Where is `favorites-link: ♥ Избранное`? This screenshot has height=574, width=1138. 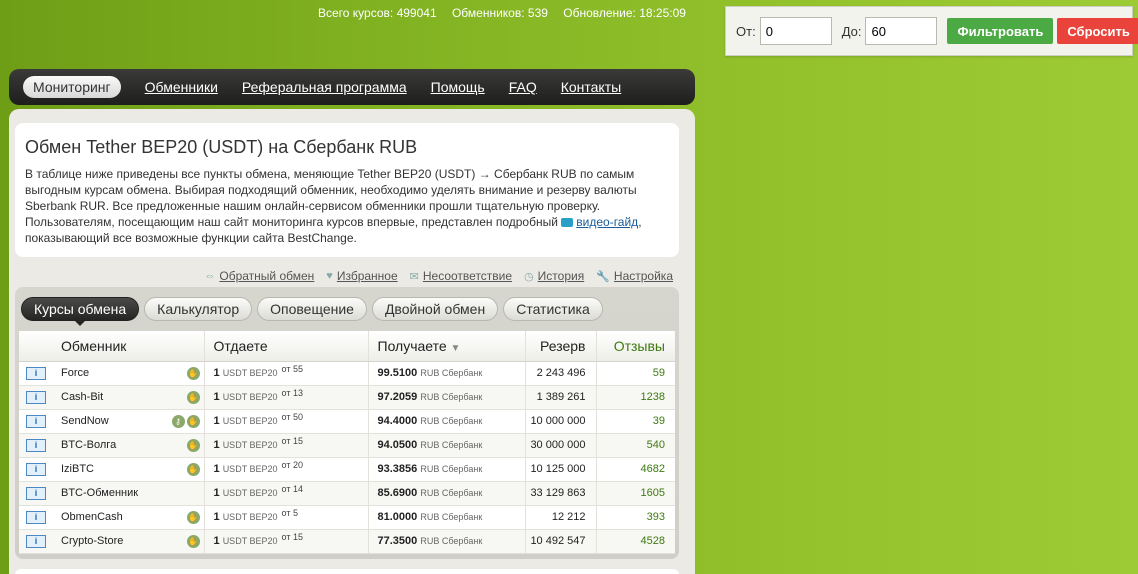
favorites-link: ♥ Избранное is located at coordinates (361, 276).